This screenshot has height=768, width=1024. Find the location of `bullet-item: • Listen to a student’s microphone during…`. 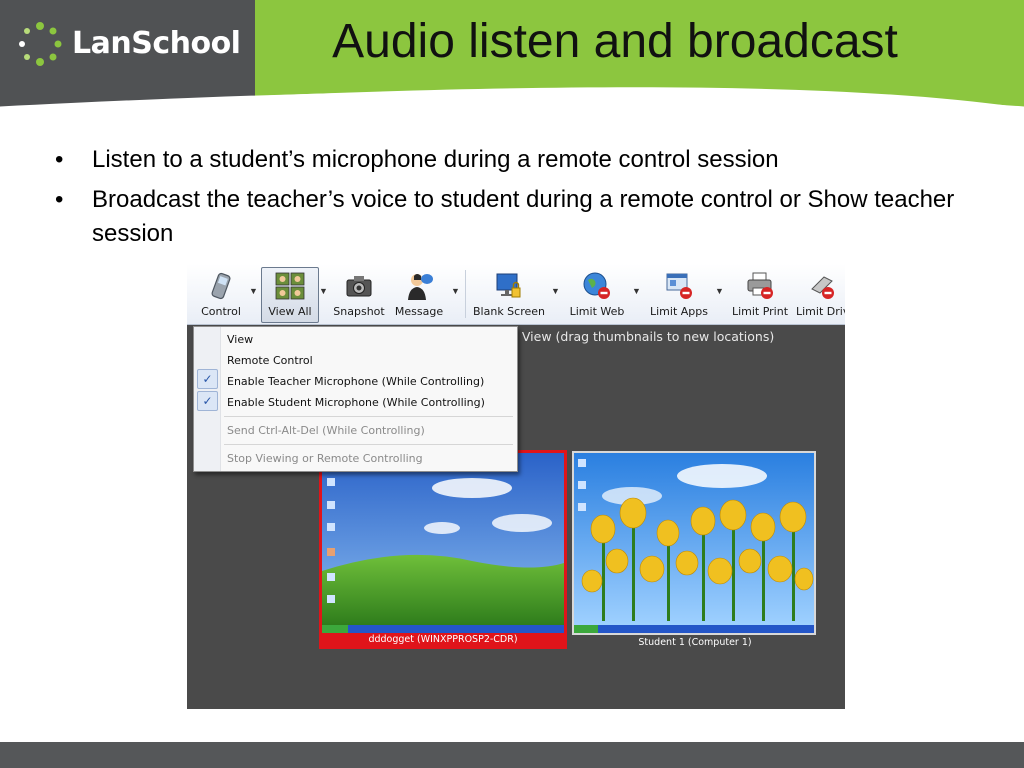

bullet-item: • Listen to a student’s microphone during… is located at coordinates (505, 160).